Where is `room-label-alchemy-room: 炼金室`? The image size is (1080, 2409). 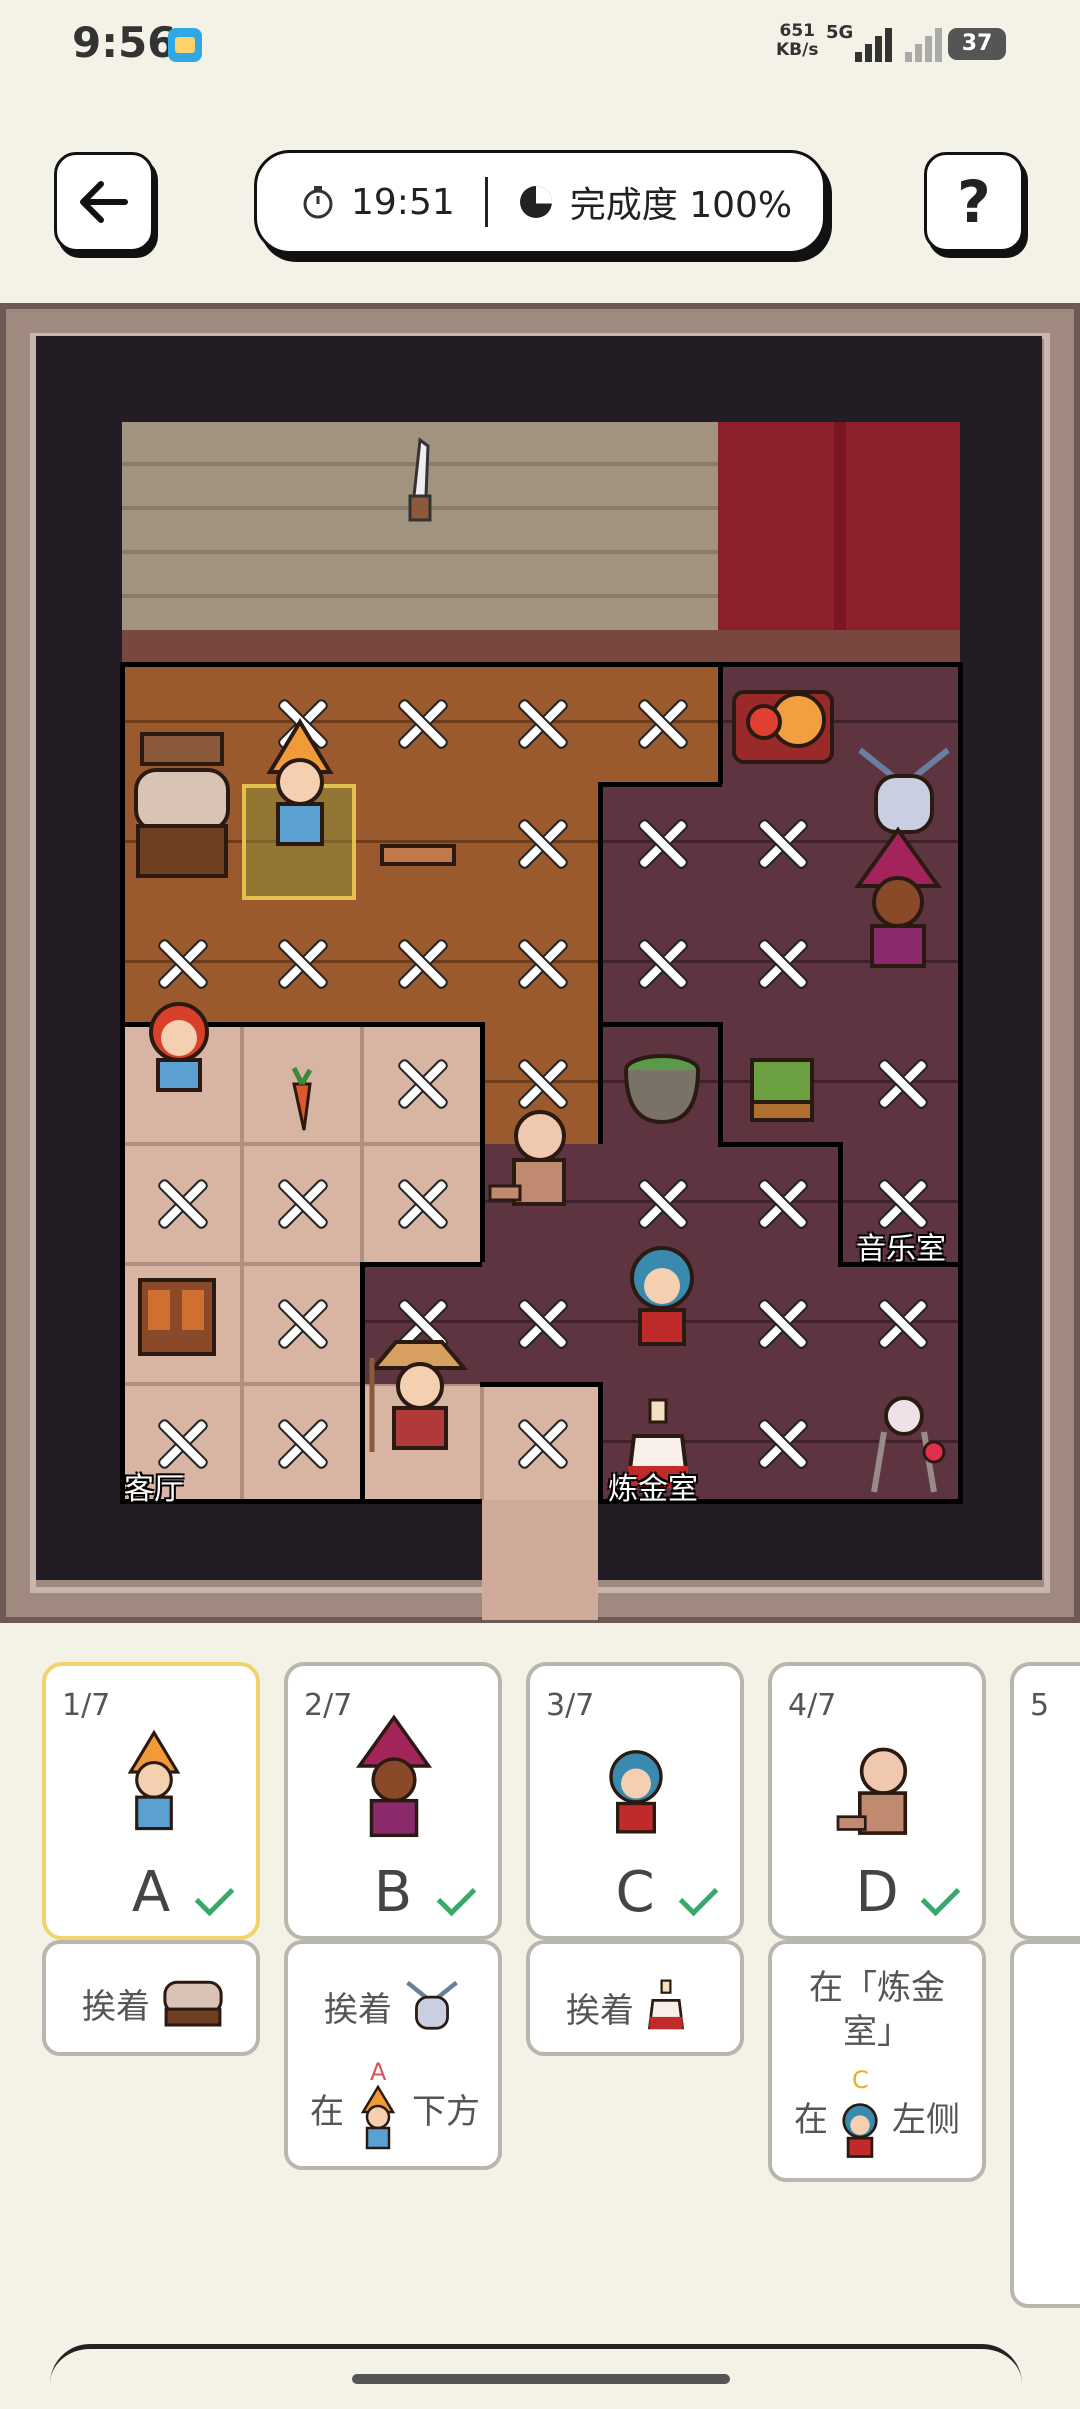 room-label-alchemy-room: 炼金室 is located at coordinates (653, 1489).